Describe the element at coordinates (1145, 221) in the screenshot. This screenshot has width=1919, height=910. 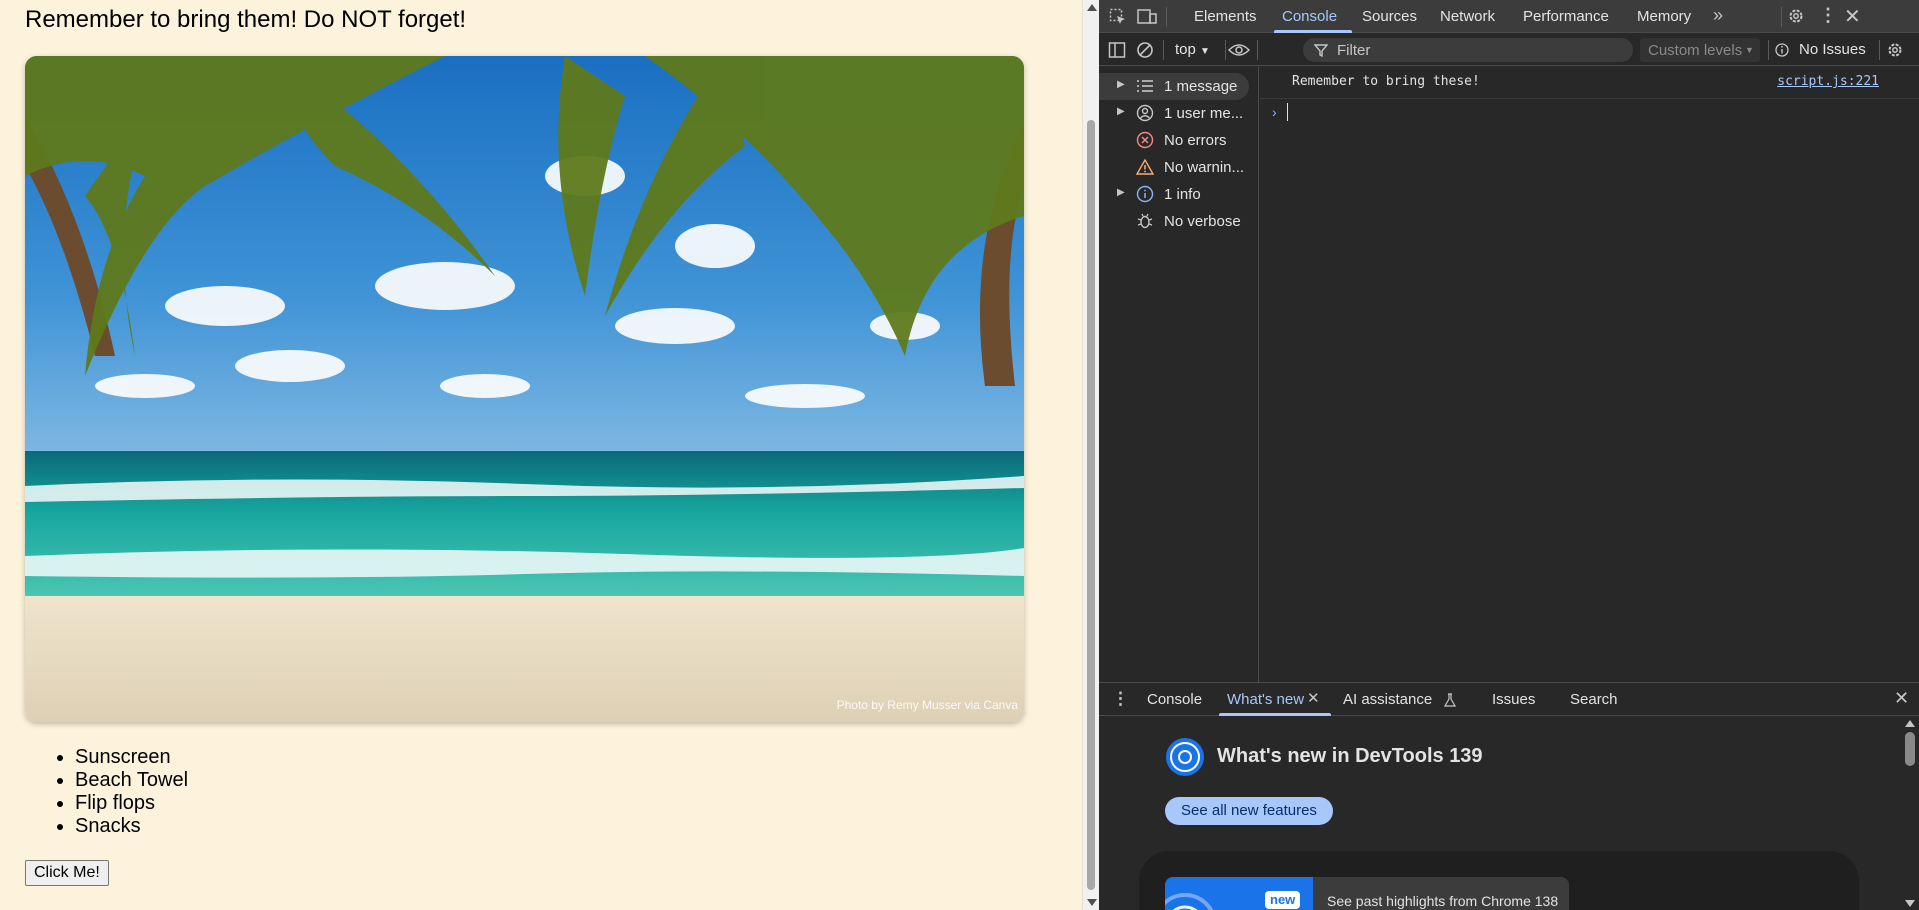
I see `bug-icon` at that location.